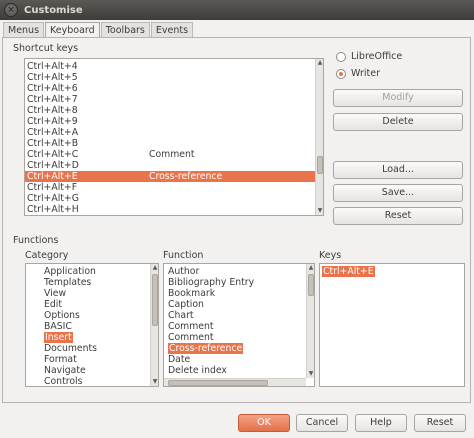 The image size is (474, 438). Describe the element at coordinates (310, 321) in the screenshot. I see `function-vscrollbar: ▲ ▼` at that location.